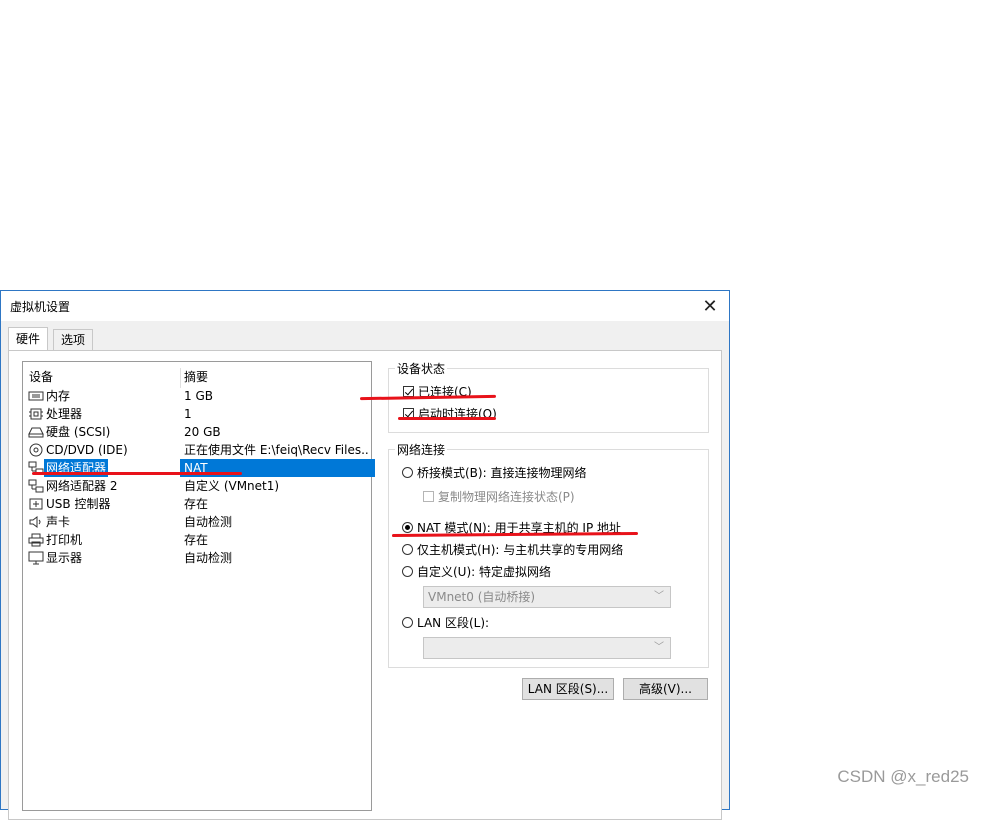 The width and height of the screenshot is (985, 820). What do you see at coordinates (198, 414) in the screenshot?
I see `device-row-processor: 处理器 1` at bounding box center [198, 414].